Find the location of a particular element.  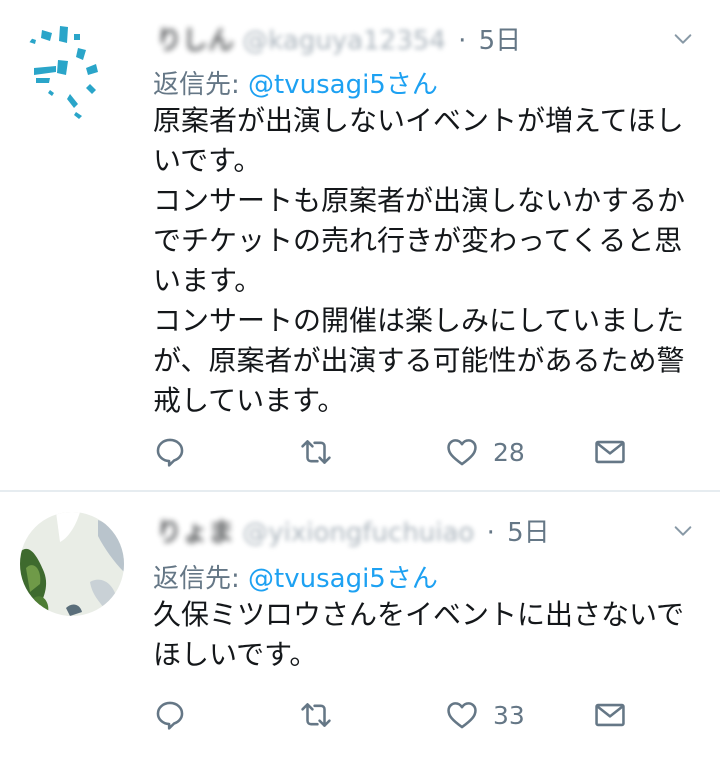

user-handle: @kaguya12354 is located at coordinates (344, 41).